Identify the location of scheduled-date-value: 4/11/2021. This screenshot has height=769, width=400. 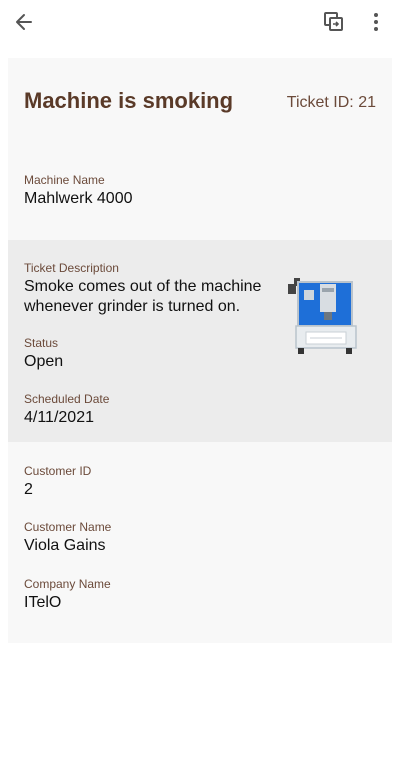
(59, 417).